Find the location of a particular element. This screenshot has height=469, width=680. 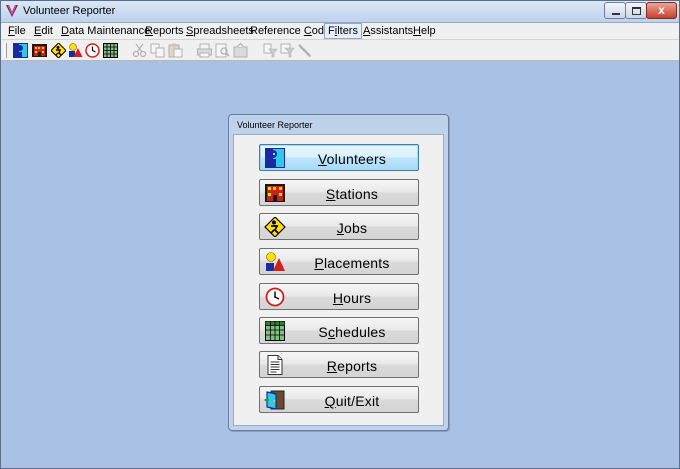

window-title: Volunteer Reporter is located at coordinates (69, 11).